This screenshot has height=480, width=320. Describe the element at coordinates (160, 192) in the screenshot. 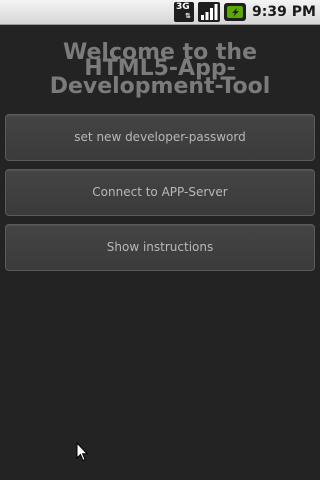

I see `connect-app-server-button: Connect to APP-Server` at that location.